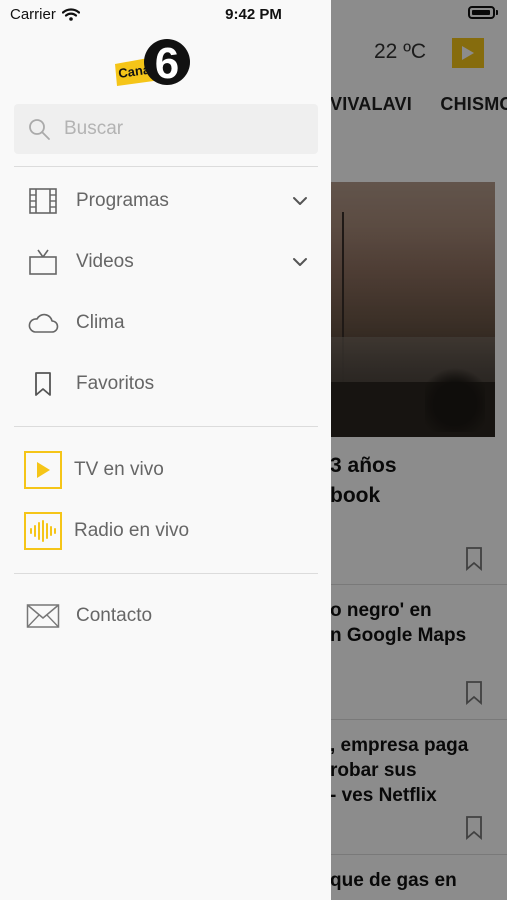 This screenshot has width=507, height=900. I want to click on film-icon, so click(43, 201).